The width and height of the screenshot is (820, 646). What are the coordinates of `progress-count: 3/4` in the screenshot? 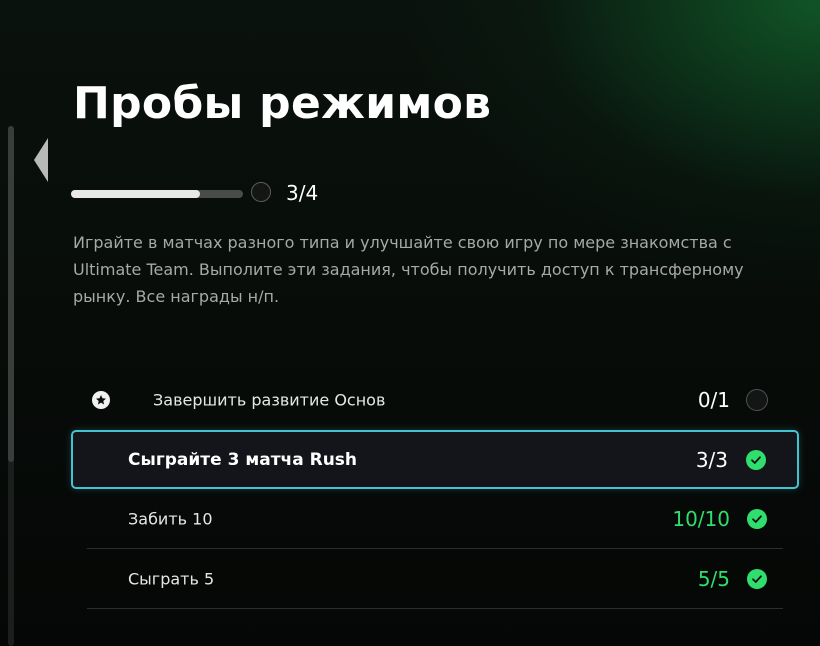 It's located at (302, 193).